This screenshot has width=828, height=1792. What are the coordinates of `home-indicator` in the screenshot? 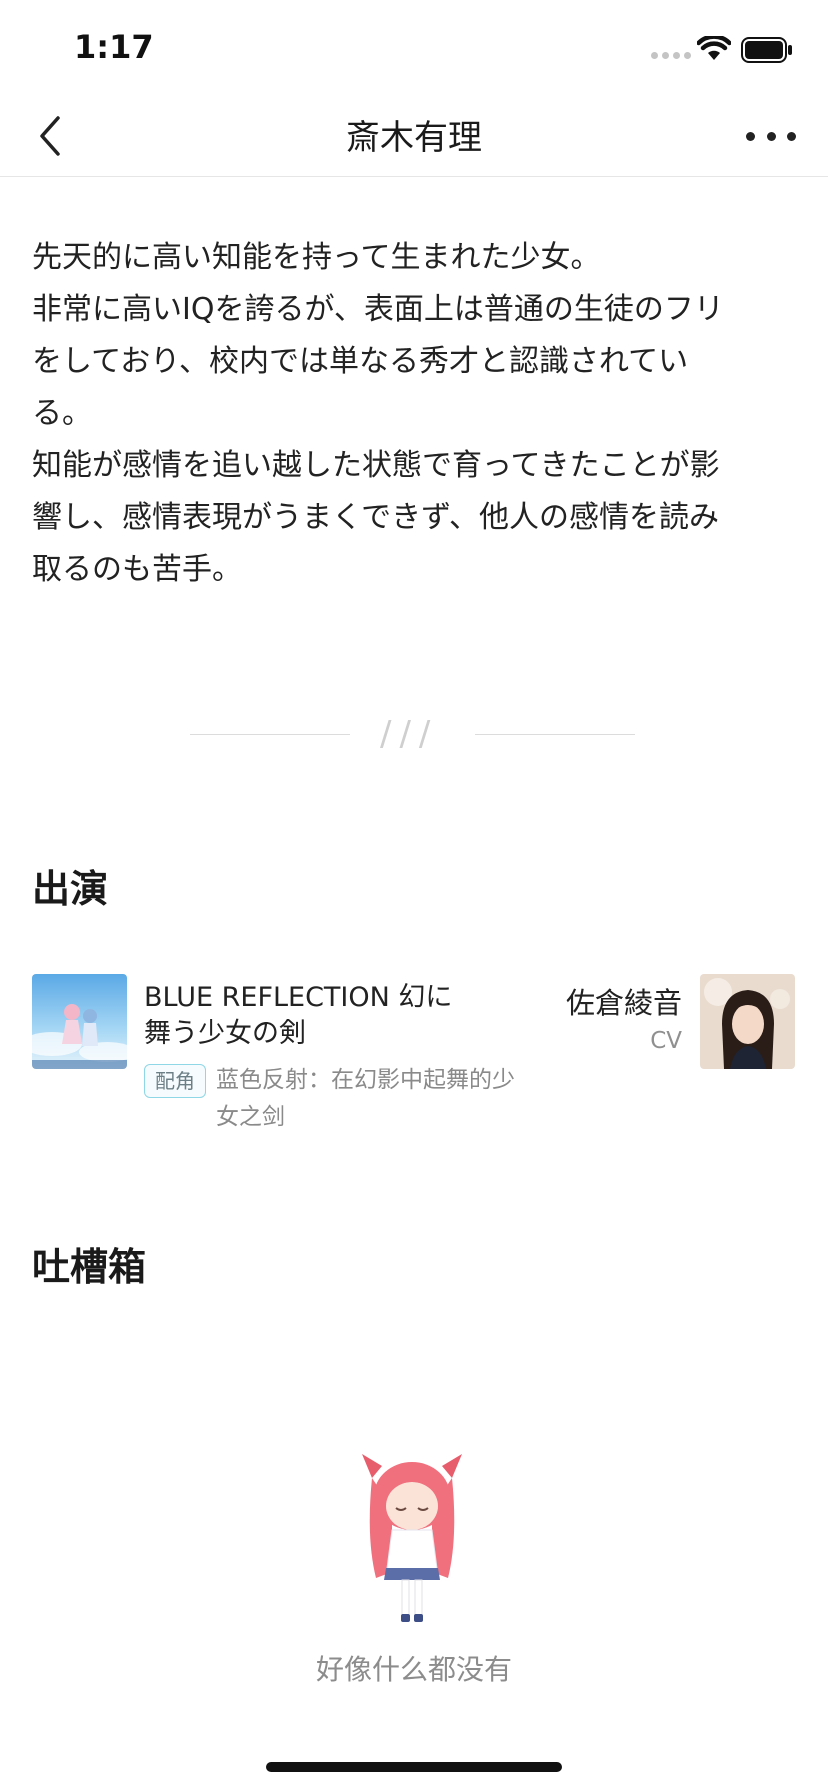 It's located at (414, 1767).